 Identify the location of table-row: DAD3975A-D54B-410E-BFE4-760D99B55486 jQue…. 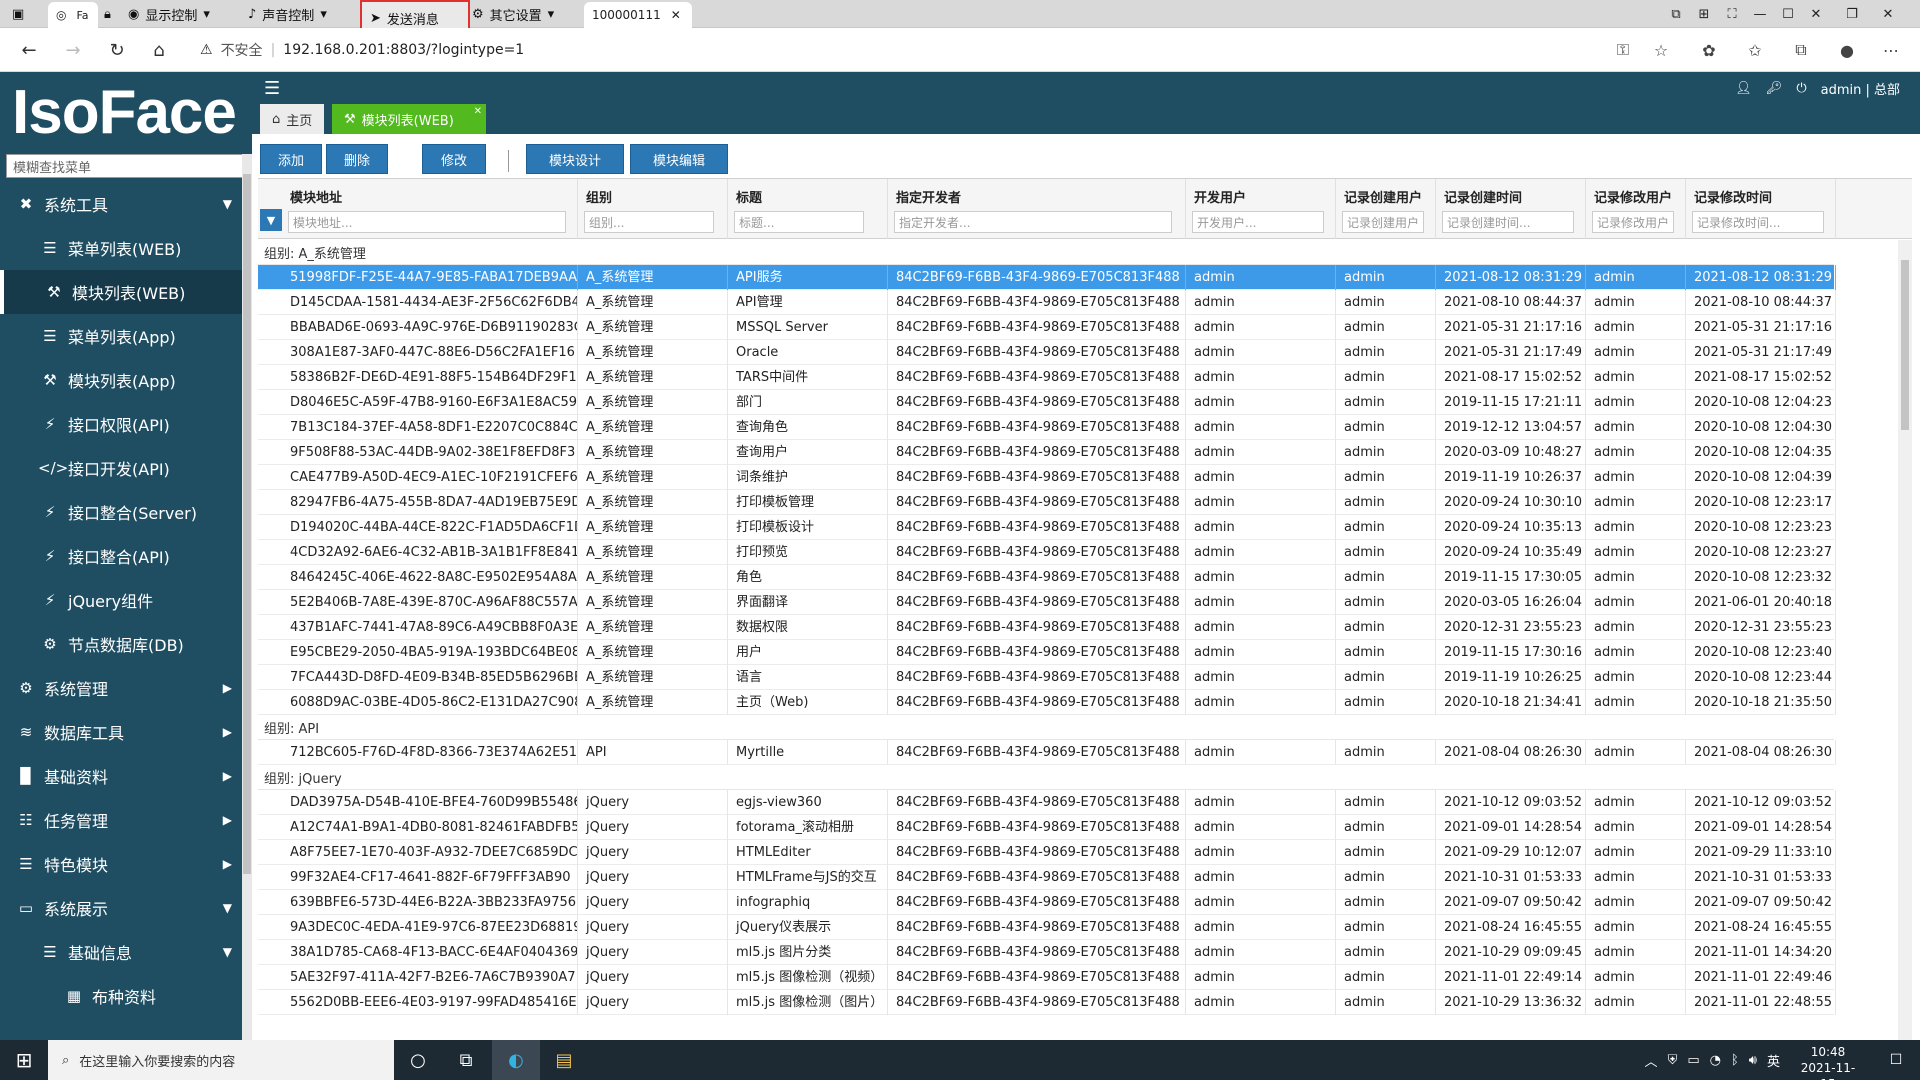
(1047, 802).